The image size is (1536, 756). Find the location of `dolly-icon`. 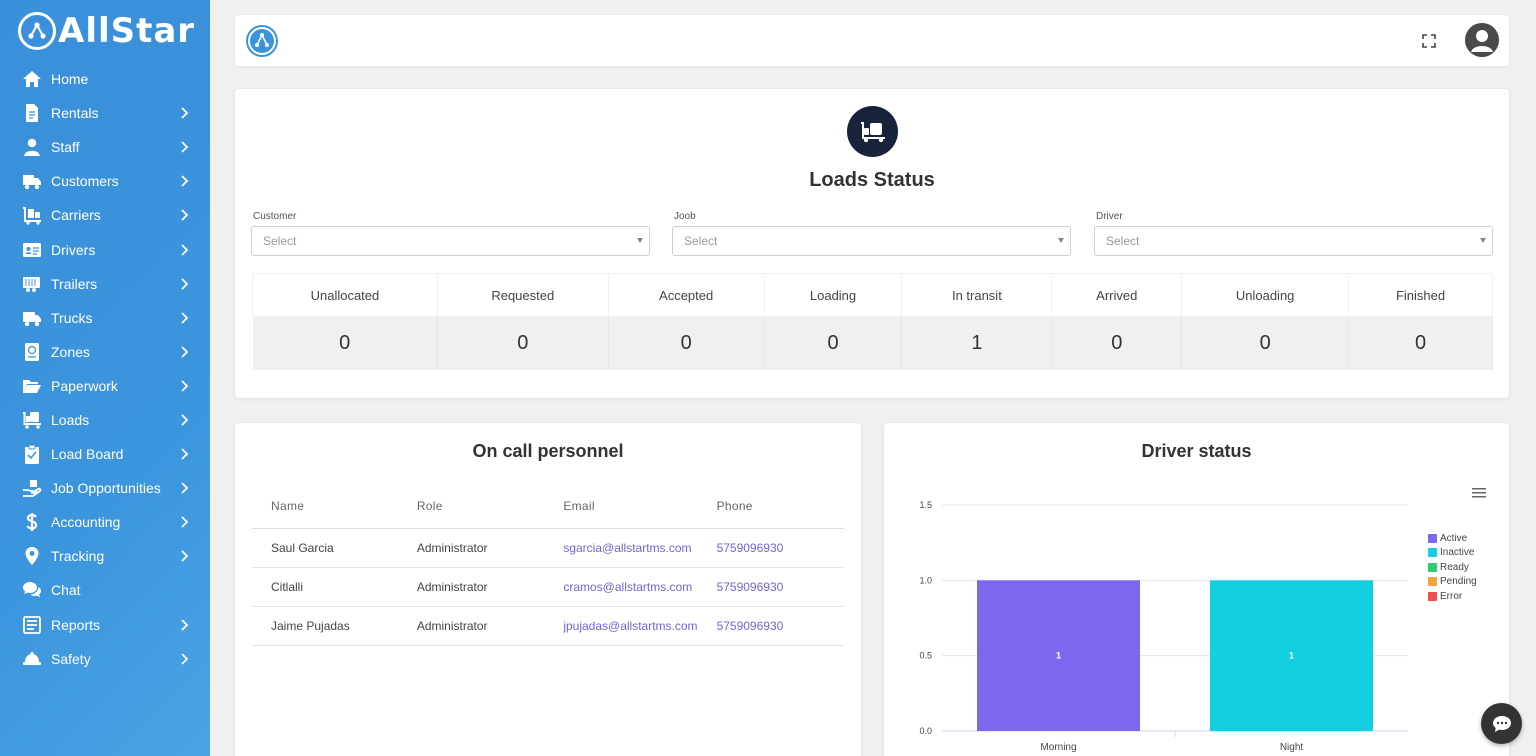

dolly-icon is located at coordinates (32, 215).